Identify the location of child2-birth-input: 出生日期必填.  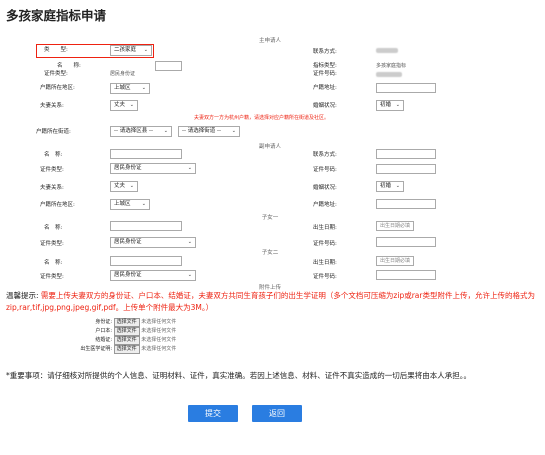
(395, 261).